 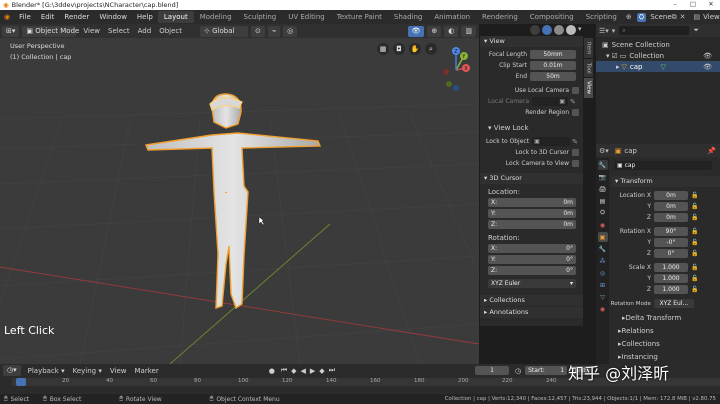 What do you see at coordinates (675, 5) in the screenshot?
I see `minimize-button: –` at bounding box center [675, 5].